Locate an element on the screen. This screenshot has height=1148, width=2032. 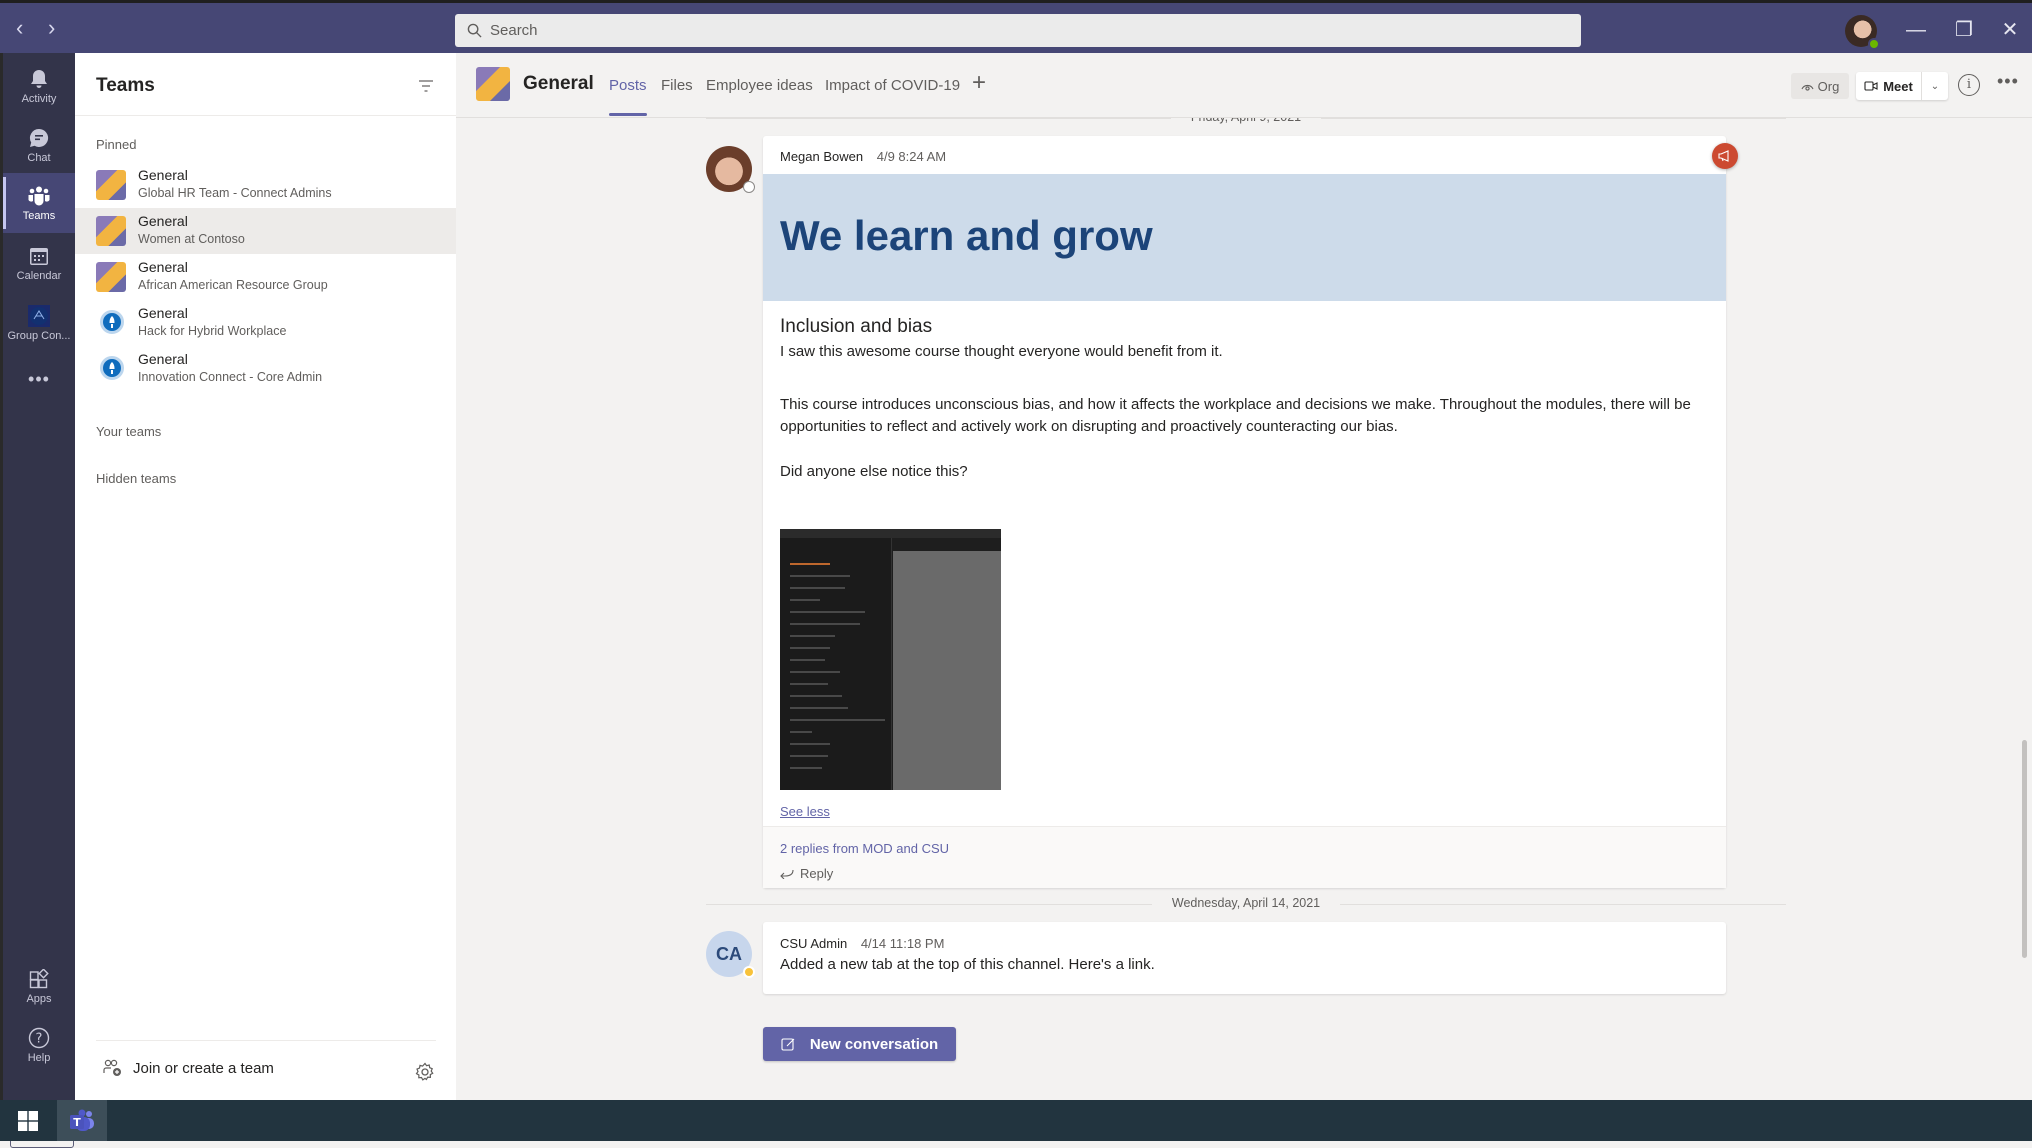
thumbnail-content is located at coordinates (947, 670).